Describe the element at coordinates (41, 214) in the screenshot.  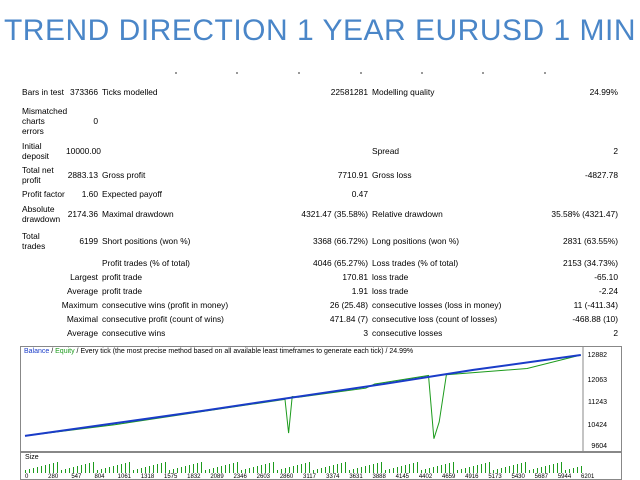
I see `label-absolute-drawdown: Absolute drawdown` at that location.